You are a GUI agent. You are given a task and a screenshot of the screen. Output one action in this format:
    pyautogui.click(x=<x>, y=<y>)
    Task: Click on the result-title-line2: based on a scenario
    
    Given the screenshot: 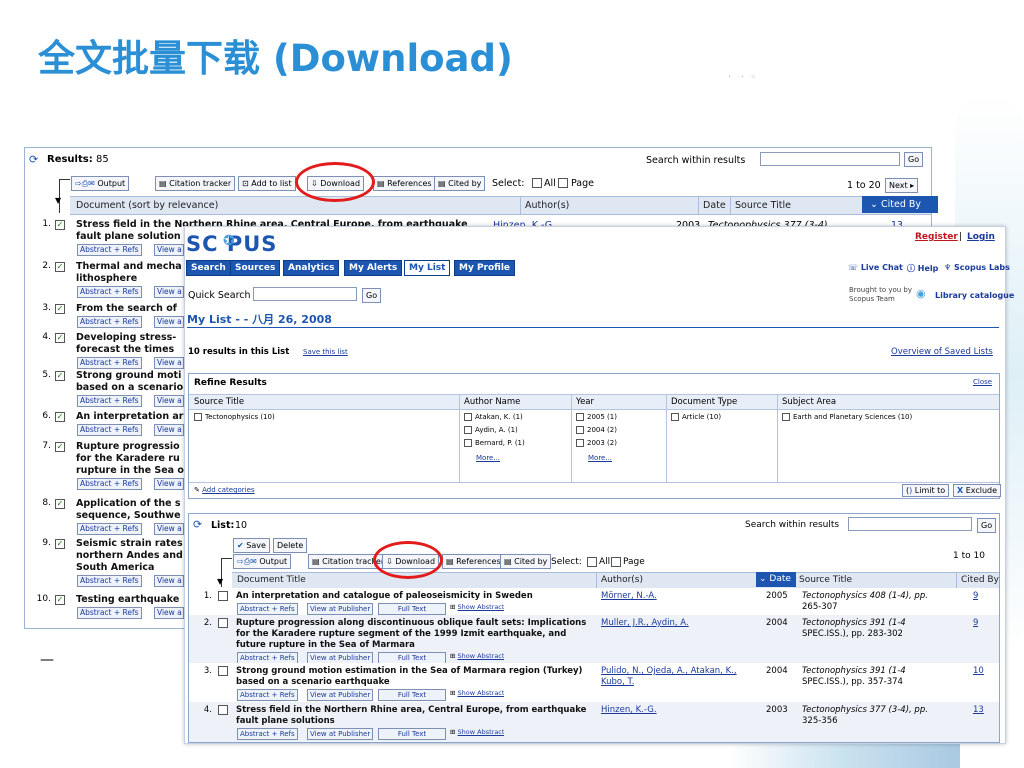 What is the action you would take?
    pyautogui.click(x=131, y=388)
    